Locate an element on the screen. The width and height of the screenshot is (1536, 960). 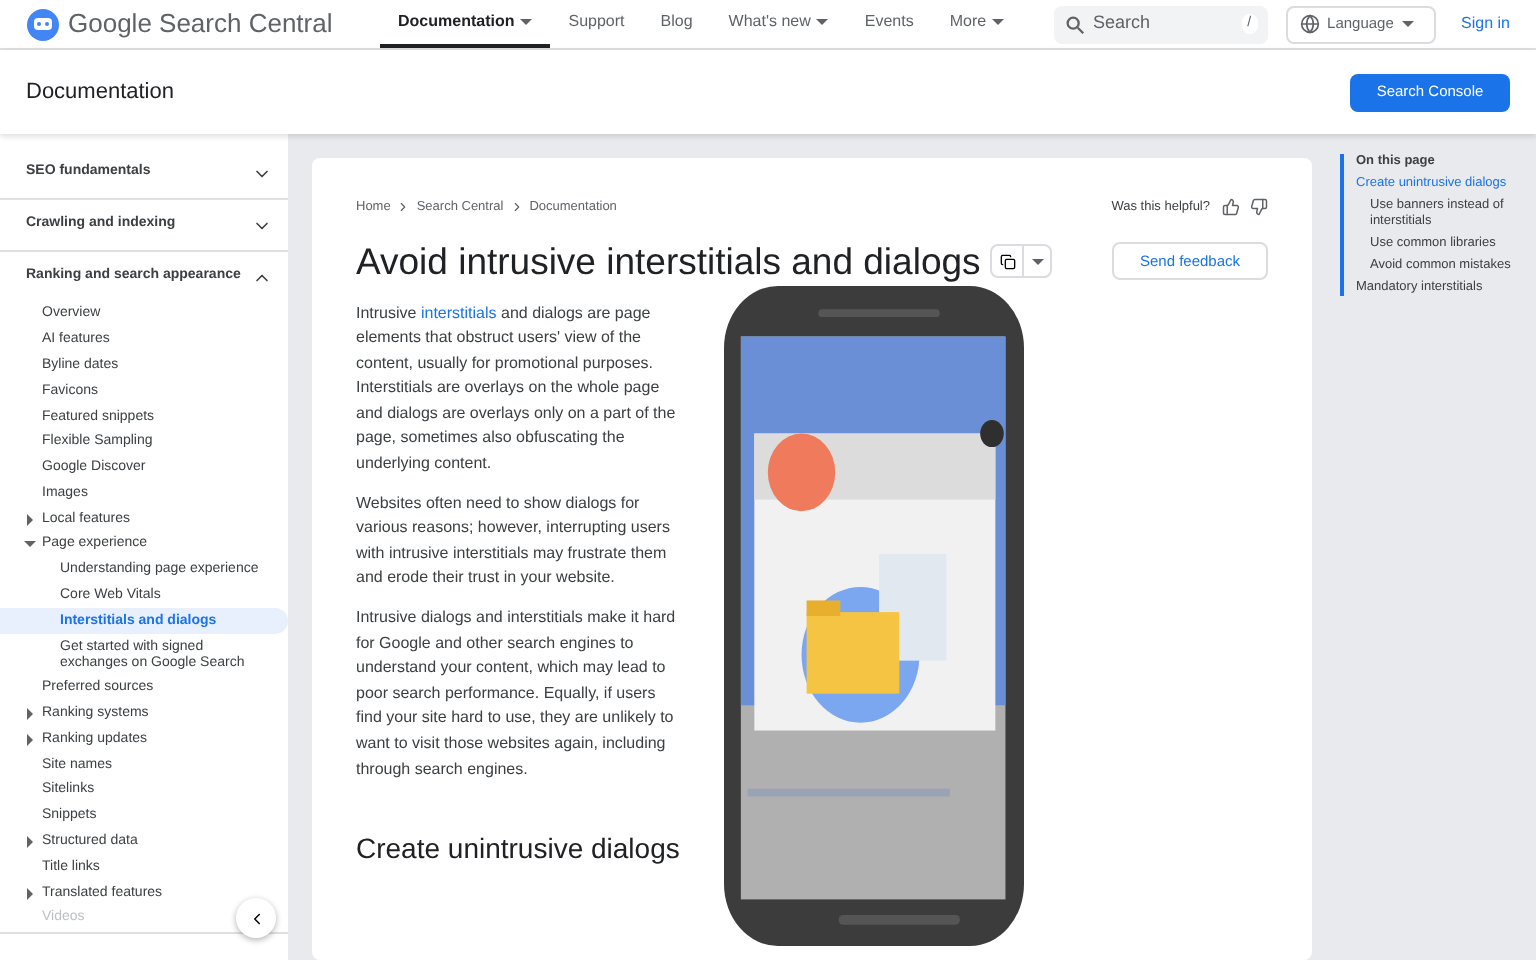
thumbs-down-icon is located at coordinates (1259, 207).